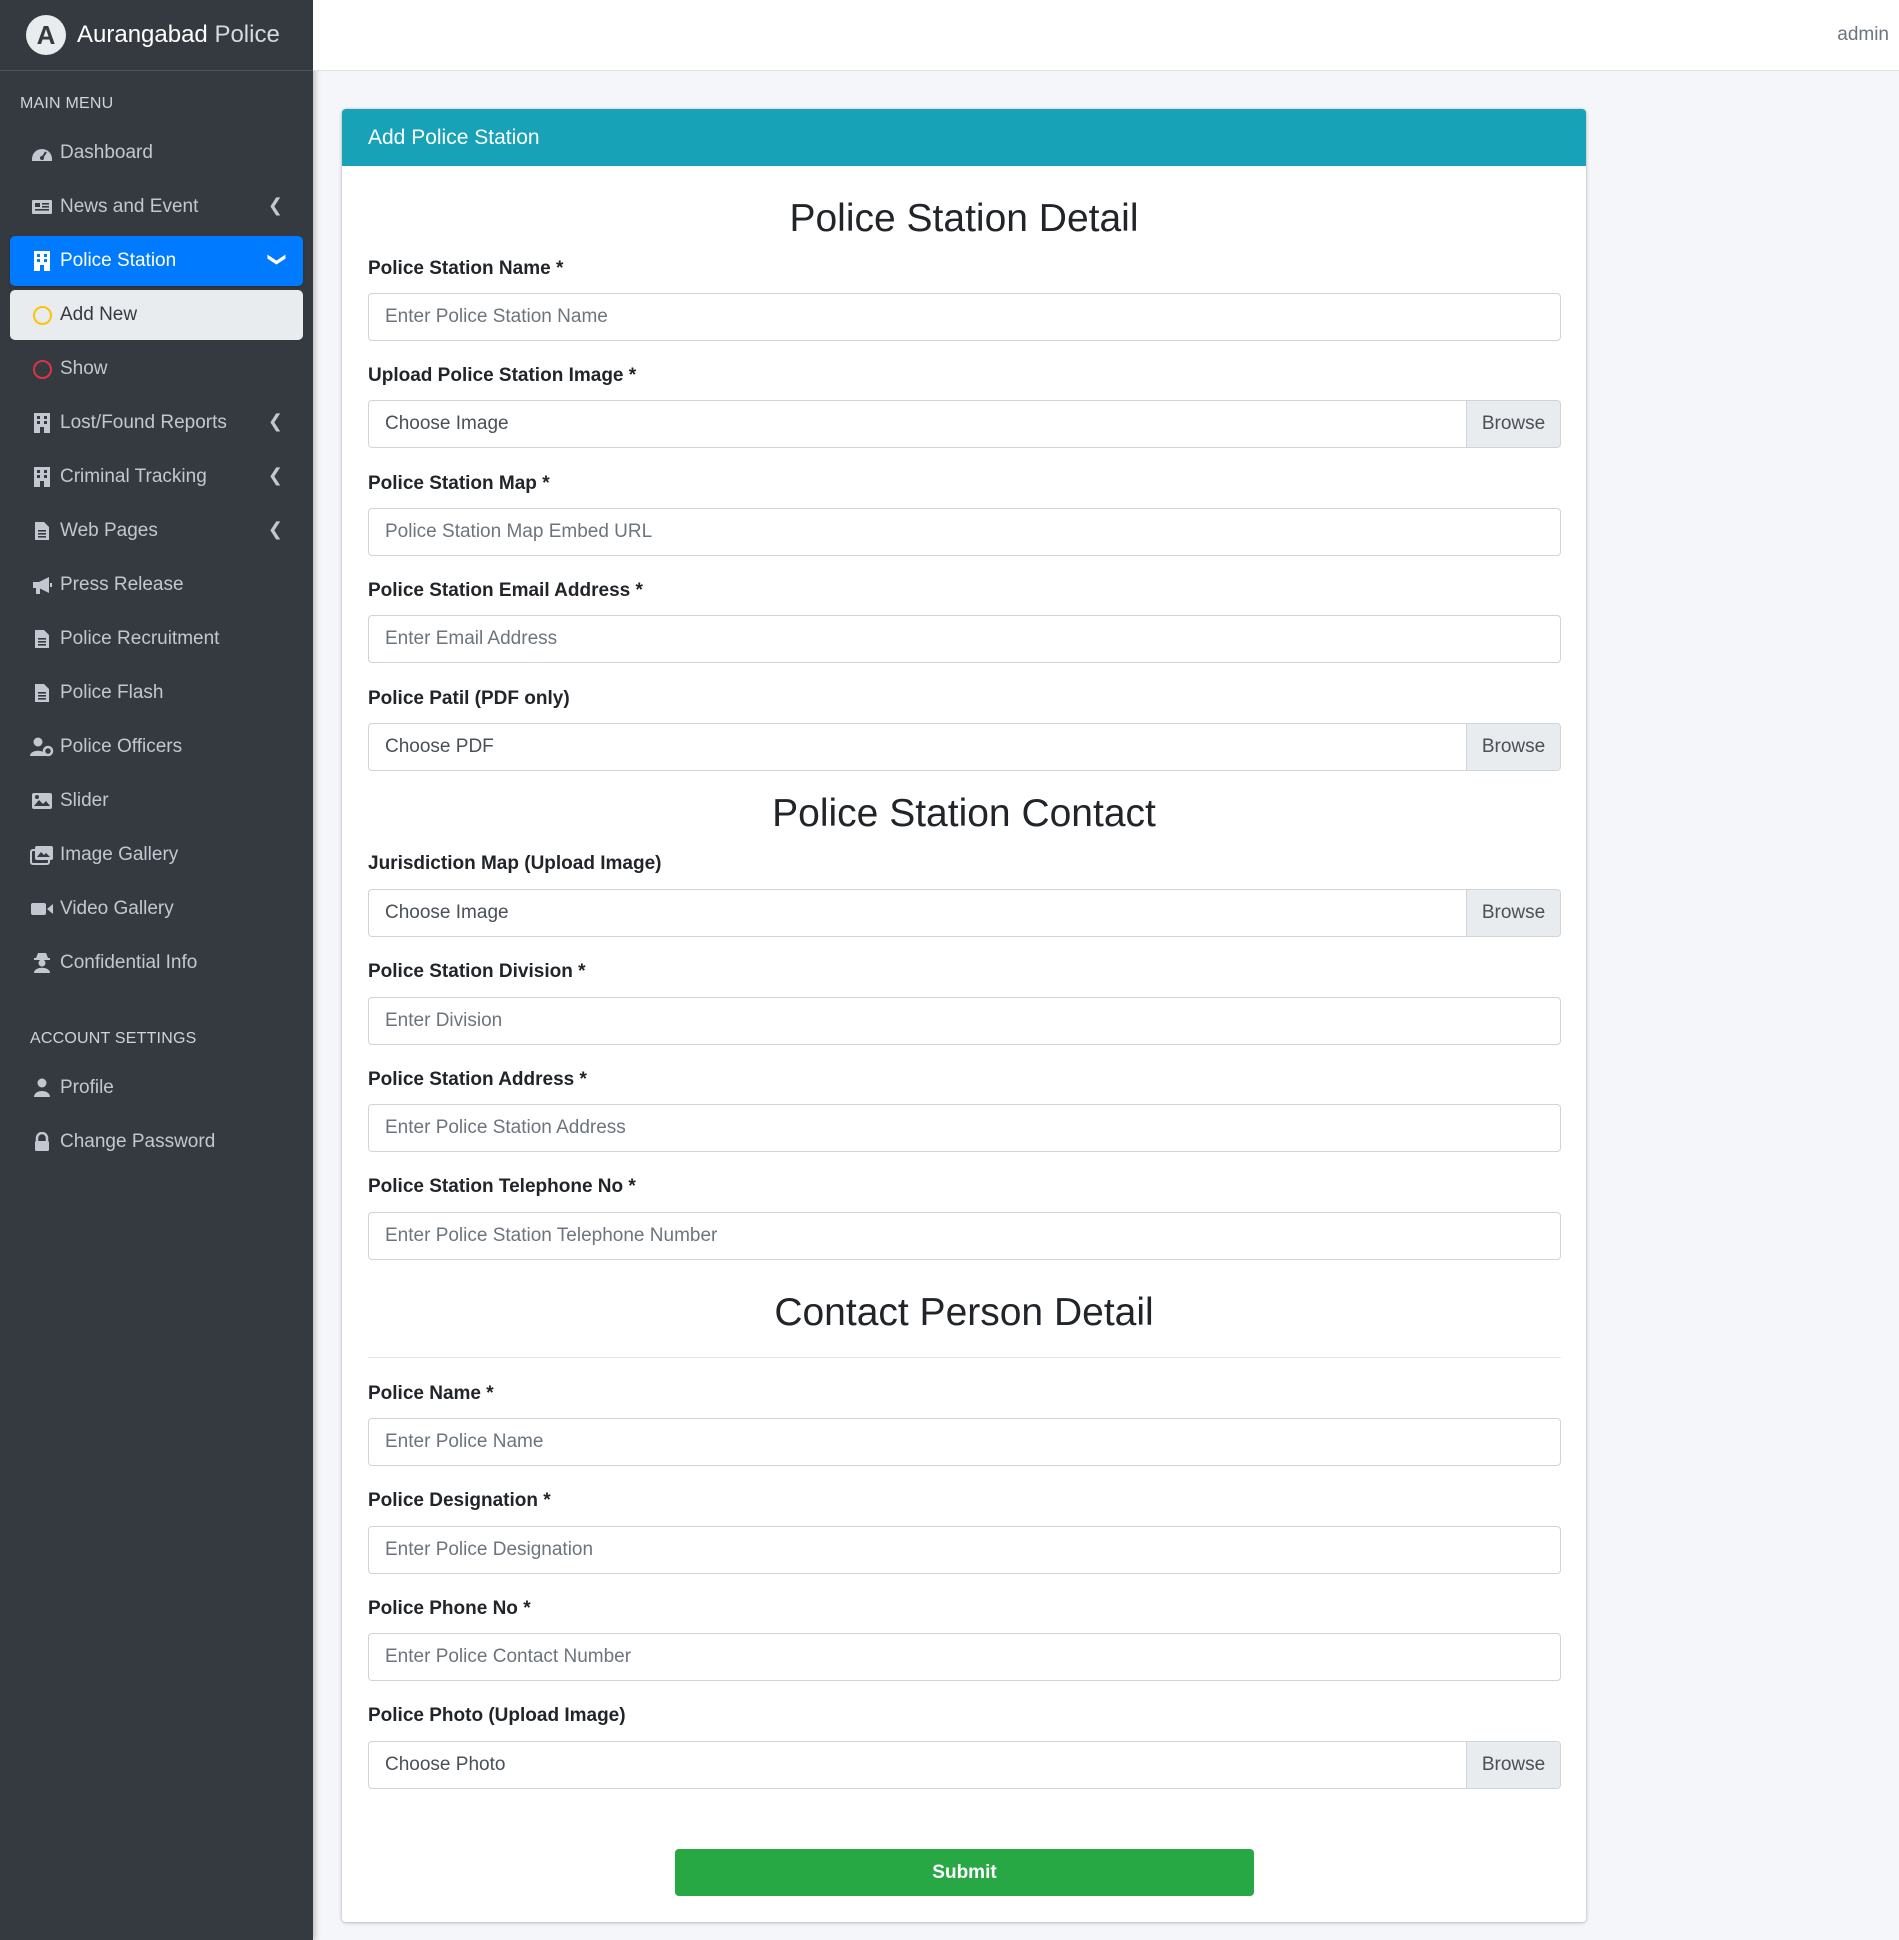 The width and height of the screenshot is (1899, 1940). Describe the element at coordinates (439, 746) in the screenshot. I see `file-input-text: Choose PDF` at that location.